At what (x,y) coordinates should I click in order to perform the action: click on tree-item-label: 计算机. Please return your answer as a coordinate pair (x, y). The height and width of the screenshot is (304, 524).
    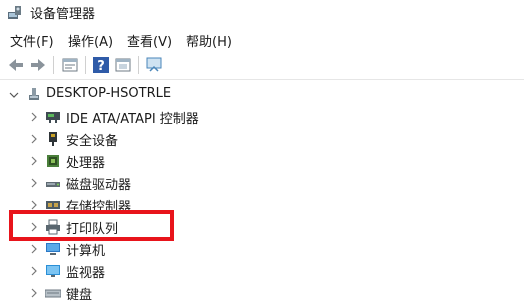
    Looking at the image, I should click on (86, 251).